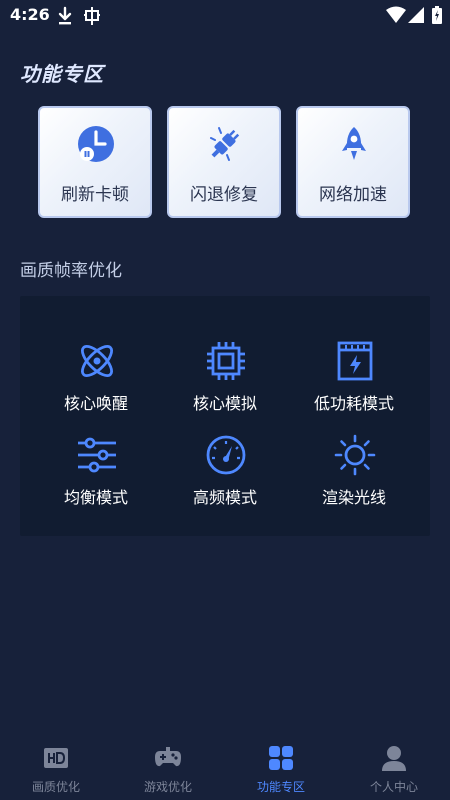 The height and width of the screenshot is (800, 450). Describe the element at coordinates (225, 16) in the screenshot. I see `status-bar: 4:26` at that location.